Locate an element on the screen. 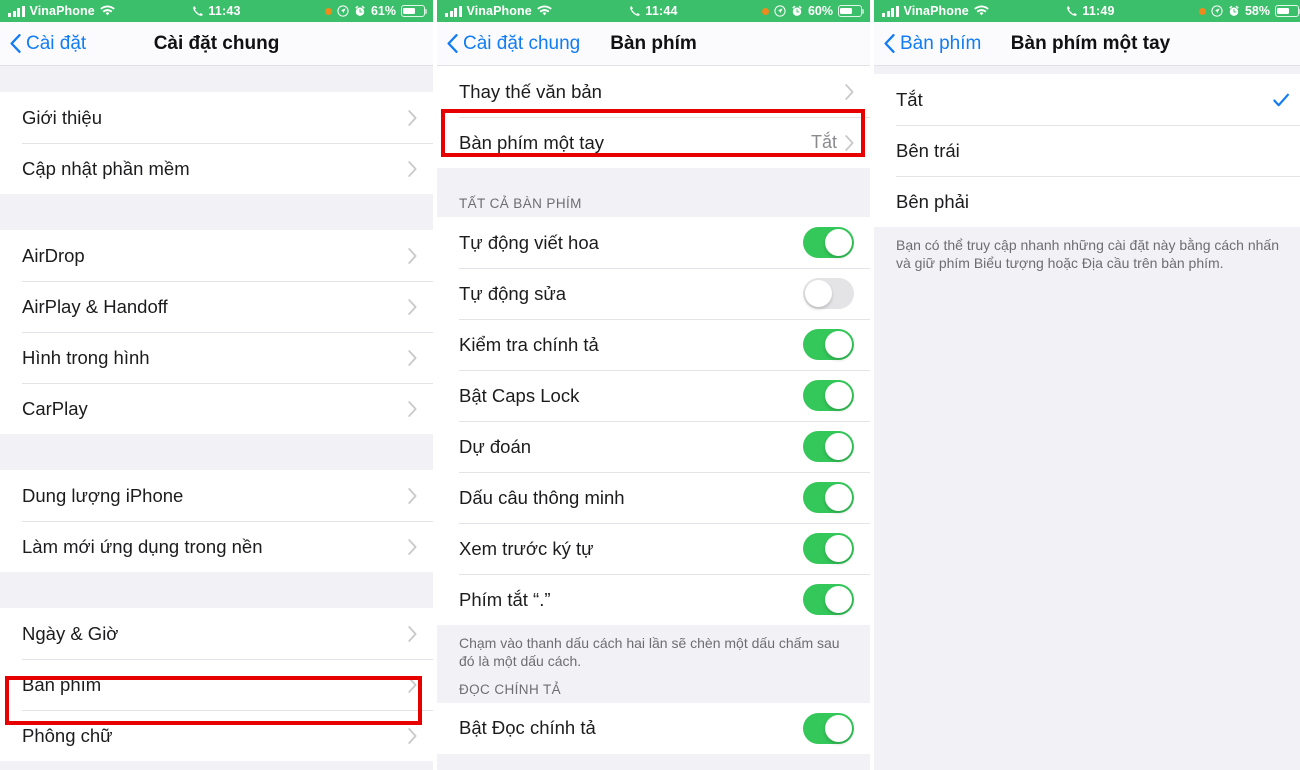  nav-bar: Cài đặt chung Bàn phím is located at coordinates (653, 44).